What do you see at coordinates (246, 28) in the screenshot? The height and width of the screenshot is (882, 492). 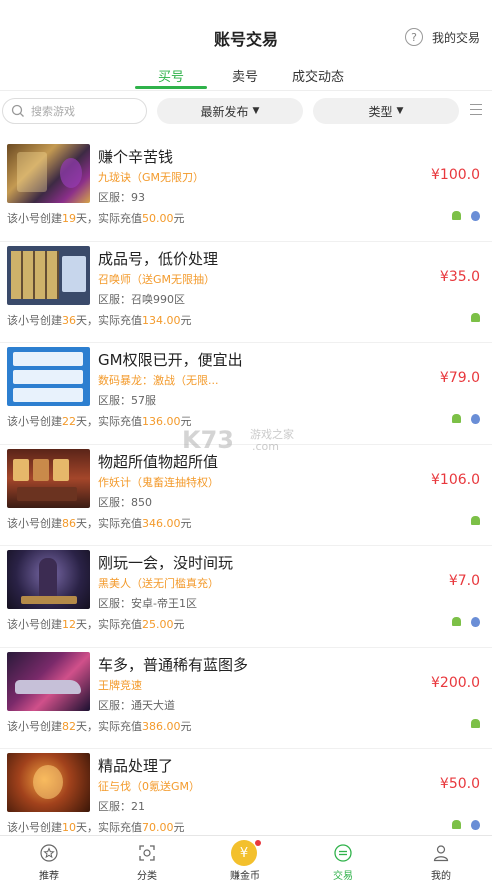 I see `header: 账号交易 ? 我的交易` at bounding box center [246, 28].